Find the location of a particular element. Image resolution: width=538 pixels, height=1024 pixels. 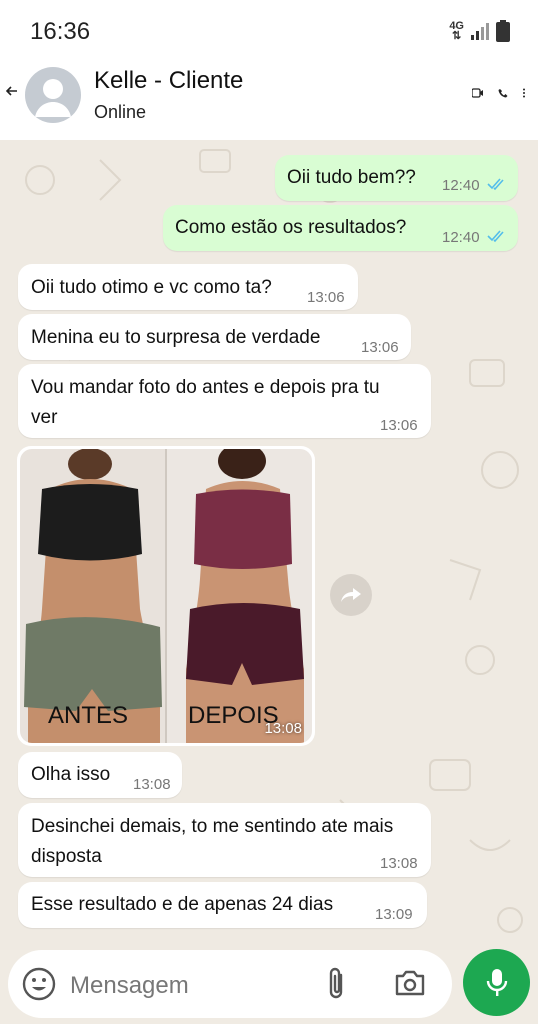

message-time: 13:09 is located at coordinates (394, 914).